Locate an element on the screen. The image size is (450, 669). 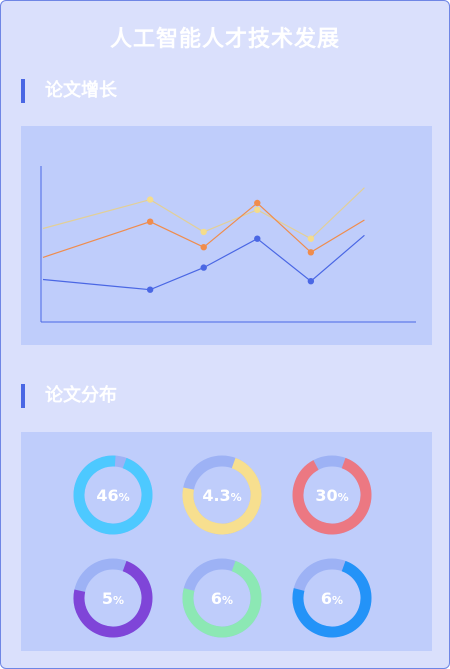
donut-value-number: 5 is located at coordinates (107, 598).